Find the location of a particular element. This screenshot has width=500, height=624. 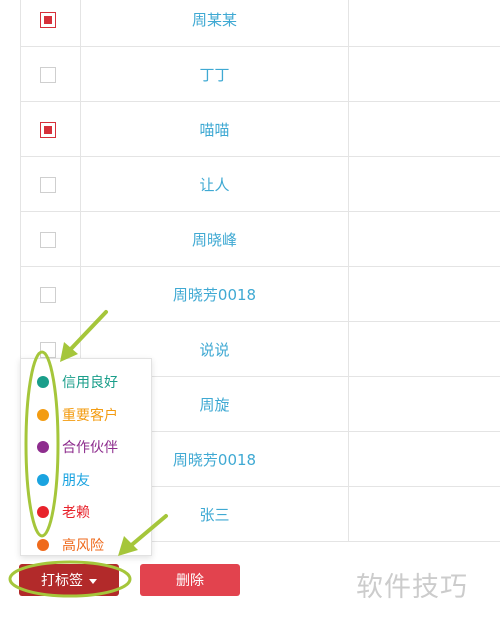

delete-button: 删除 is located at coordinates (190, 580).